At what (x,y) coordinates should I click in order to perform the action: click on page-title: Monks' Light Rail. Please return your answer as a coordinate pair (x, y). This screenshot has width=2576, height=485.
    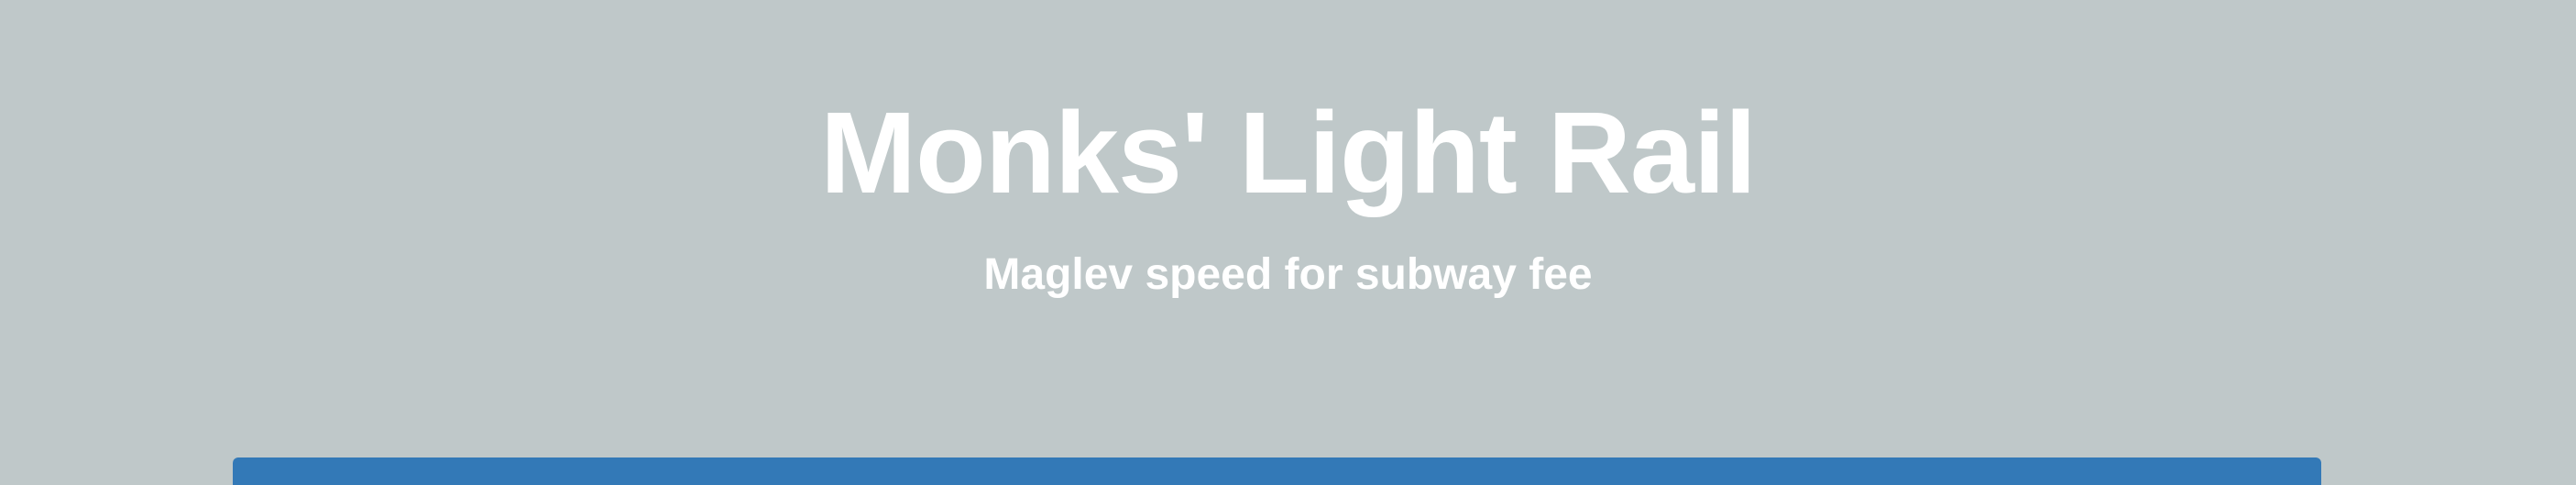
    Looking at the image, I should click on (1288, 152).